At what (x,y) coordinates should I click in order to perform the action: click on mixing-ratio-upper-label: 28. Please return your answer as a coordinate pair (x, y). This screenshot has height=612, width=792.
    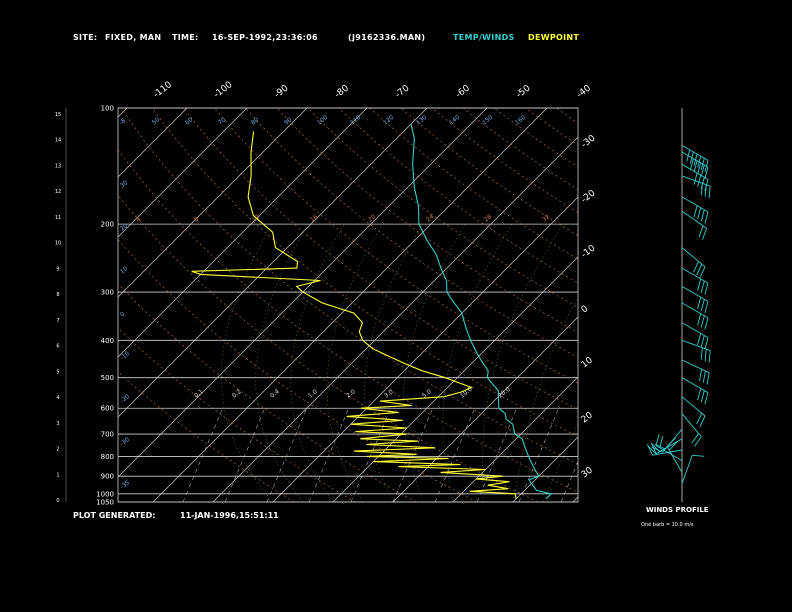
    Looking at the image, I should click on (488, 218).